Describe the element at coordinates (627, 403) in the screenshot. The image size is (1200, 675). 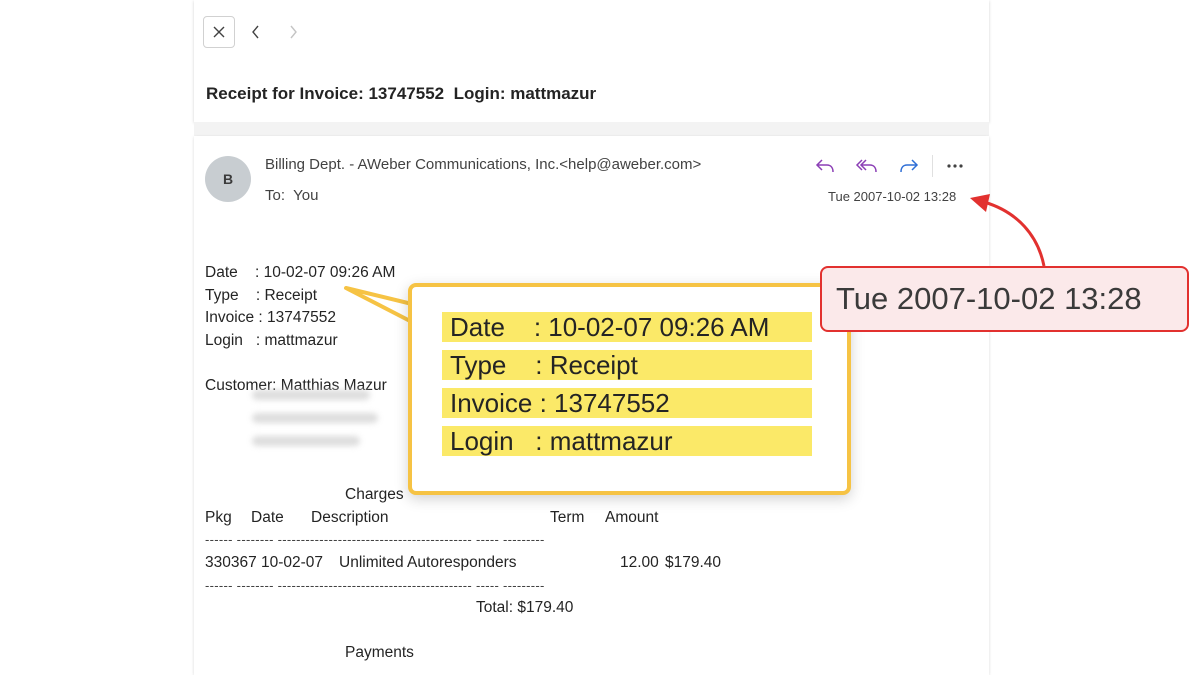
I see `callout-invoice-line: Invoice : 13747552` at that location.